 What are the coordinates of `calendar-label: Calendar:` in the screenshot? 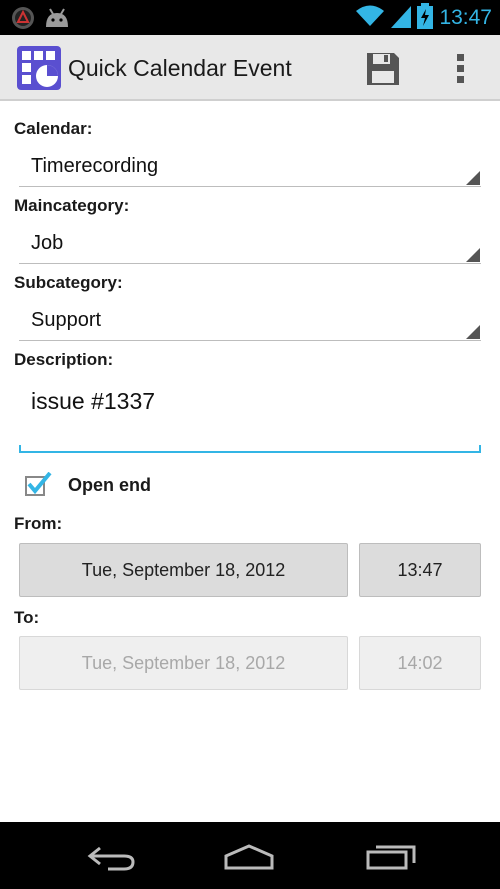 It's located at (53, 128).